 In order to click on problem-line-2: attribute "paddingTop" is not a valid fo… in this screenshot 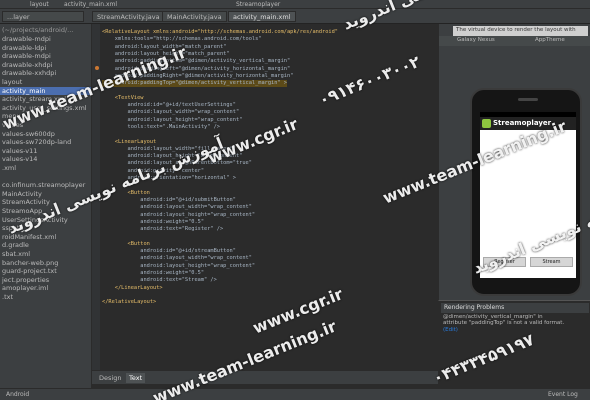, I will do `click(504, 323)`.